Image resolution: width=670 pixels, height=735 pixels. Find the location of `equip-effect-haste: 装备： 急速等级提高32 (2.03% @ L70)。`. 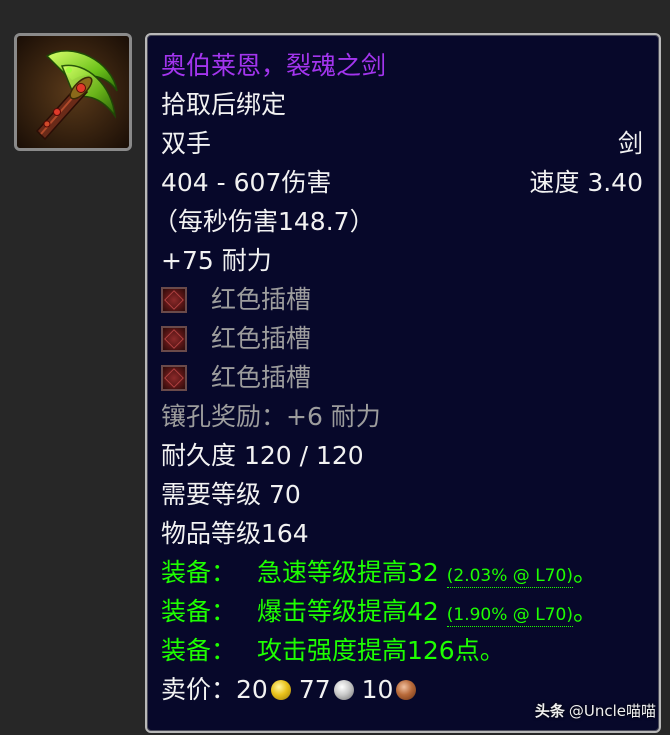

equip-effect-haste: 装备： 急速等级提高32 (2.03% @ L70)。 is located at coordinates (402, 572).